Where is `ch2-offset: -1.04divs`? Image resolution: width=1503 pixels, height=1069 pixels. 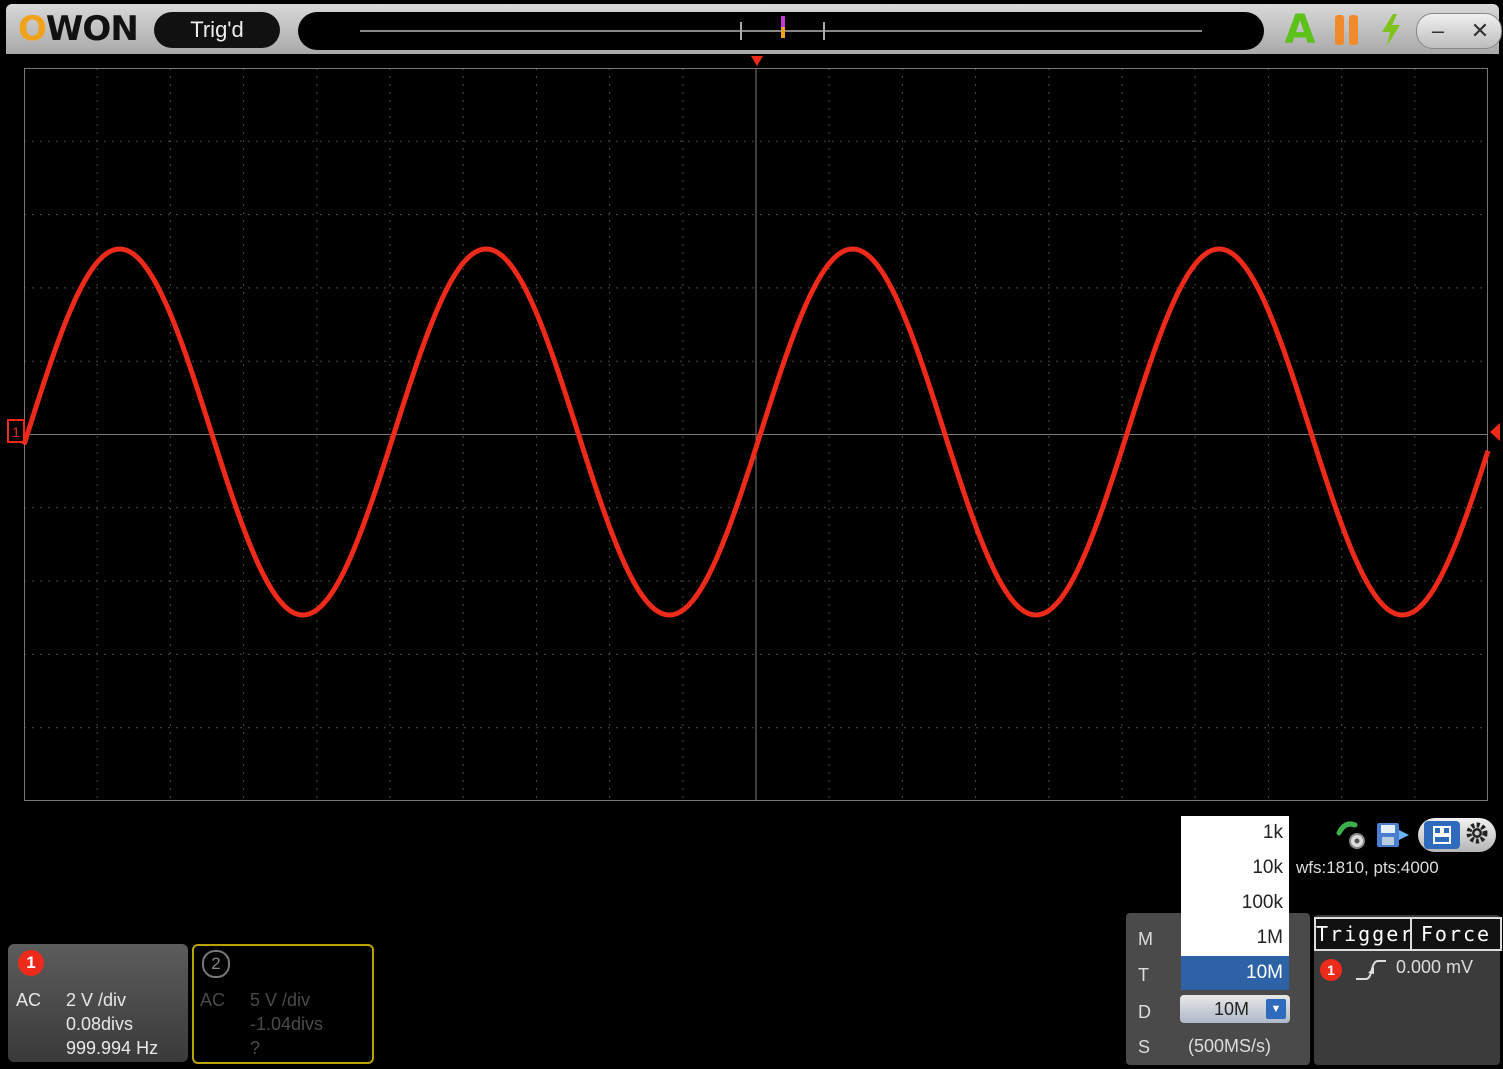 ch2-offset: -1.04divs is located at coordinates (287, 1024).